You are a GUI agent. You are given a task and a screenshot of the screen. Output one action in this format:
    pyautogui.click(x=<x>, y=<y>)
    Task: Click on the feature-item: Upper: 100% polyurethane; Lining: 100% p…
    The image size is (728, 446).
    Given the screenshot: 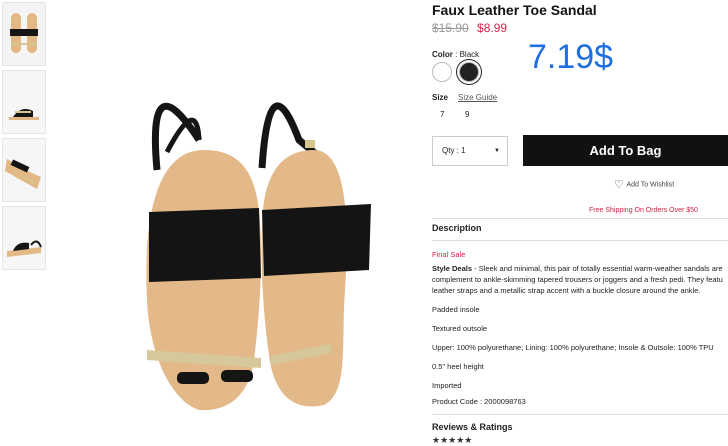 What is the action you would take?
    pyautogui.click(x=573, y=347)
    